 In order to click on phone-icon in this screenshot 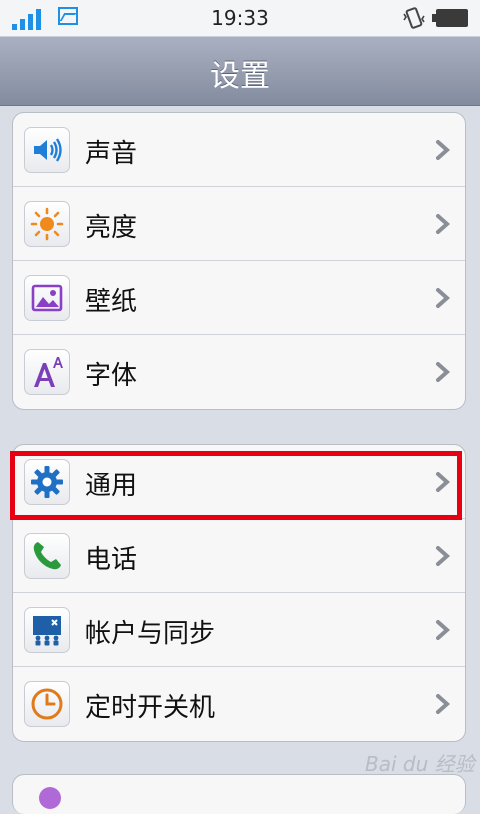, I will do `click(47, 556)`.